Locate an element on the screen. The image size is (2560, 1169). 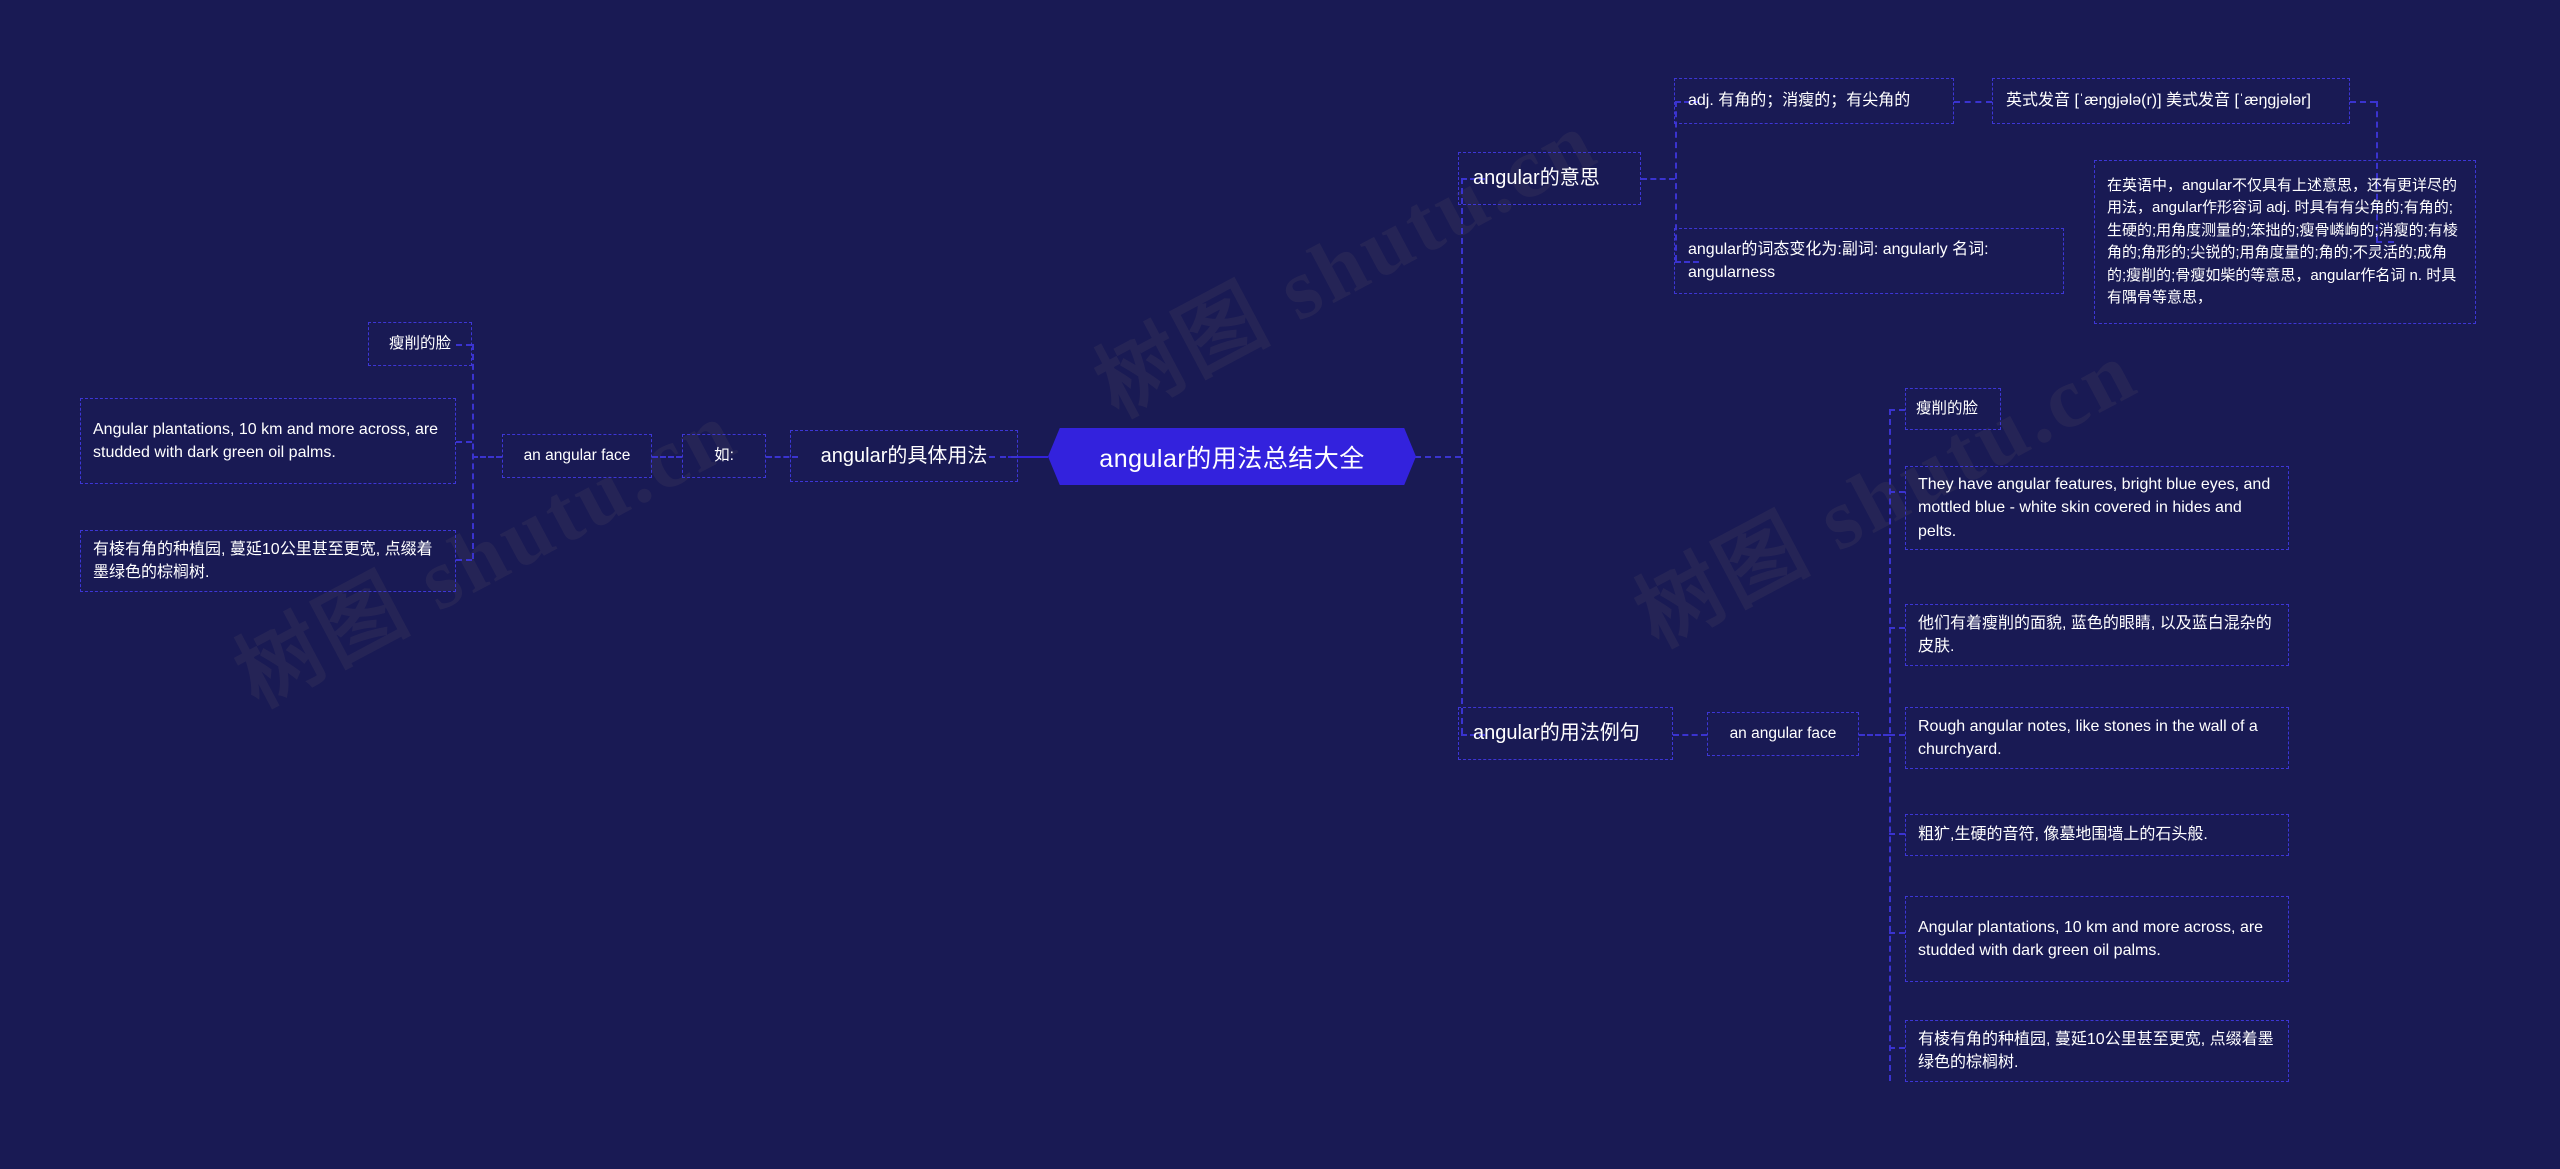
central-node: angular的用法总结大全 is located at coordinates (1232, 456).